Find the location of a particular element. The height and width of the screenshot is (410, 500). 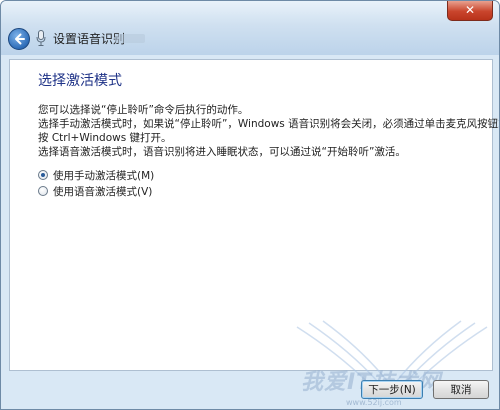

close-icon: ✕ is located at coordinates (470, 10).